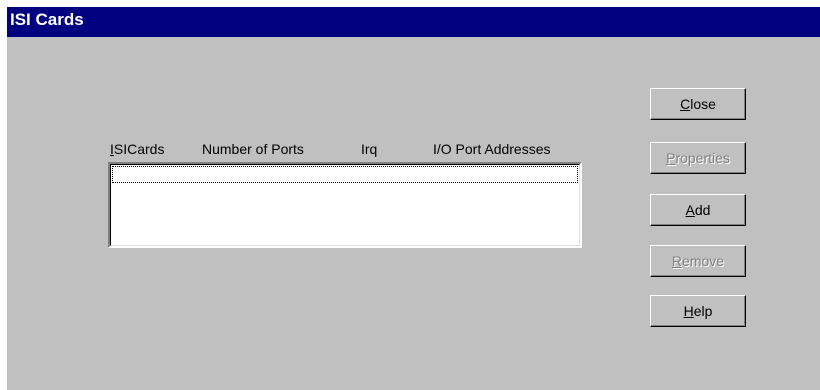 Image resolution: width=820 pixels, height=390 pixels. I want to click on list-focus-row, so click(345, 174).